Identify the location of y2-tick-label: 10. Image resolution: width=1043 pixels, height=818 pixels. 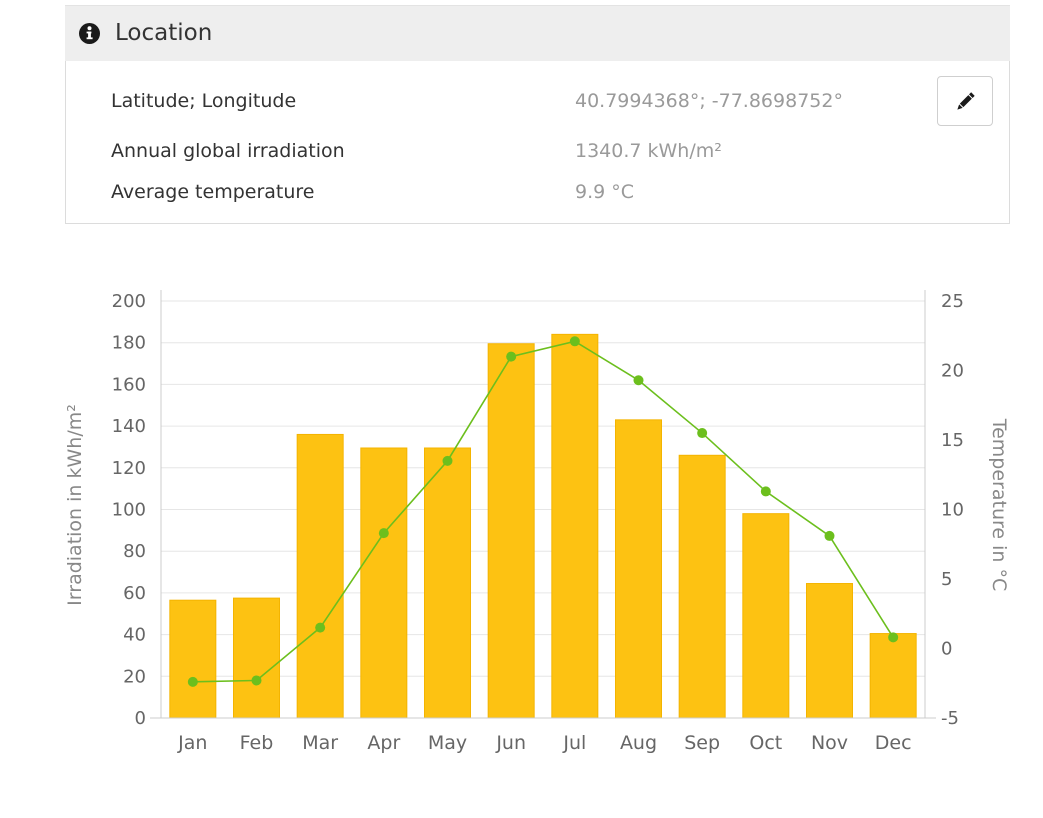
(952, 510).